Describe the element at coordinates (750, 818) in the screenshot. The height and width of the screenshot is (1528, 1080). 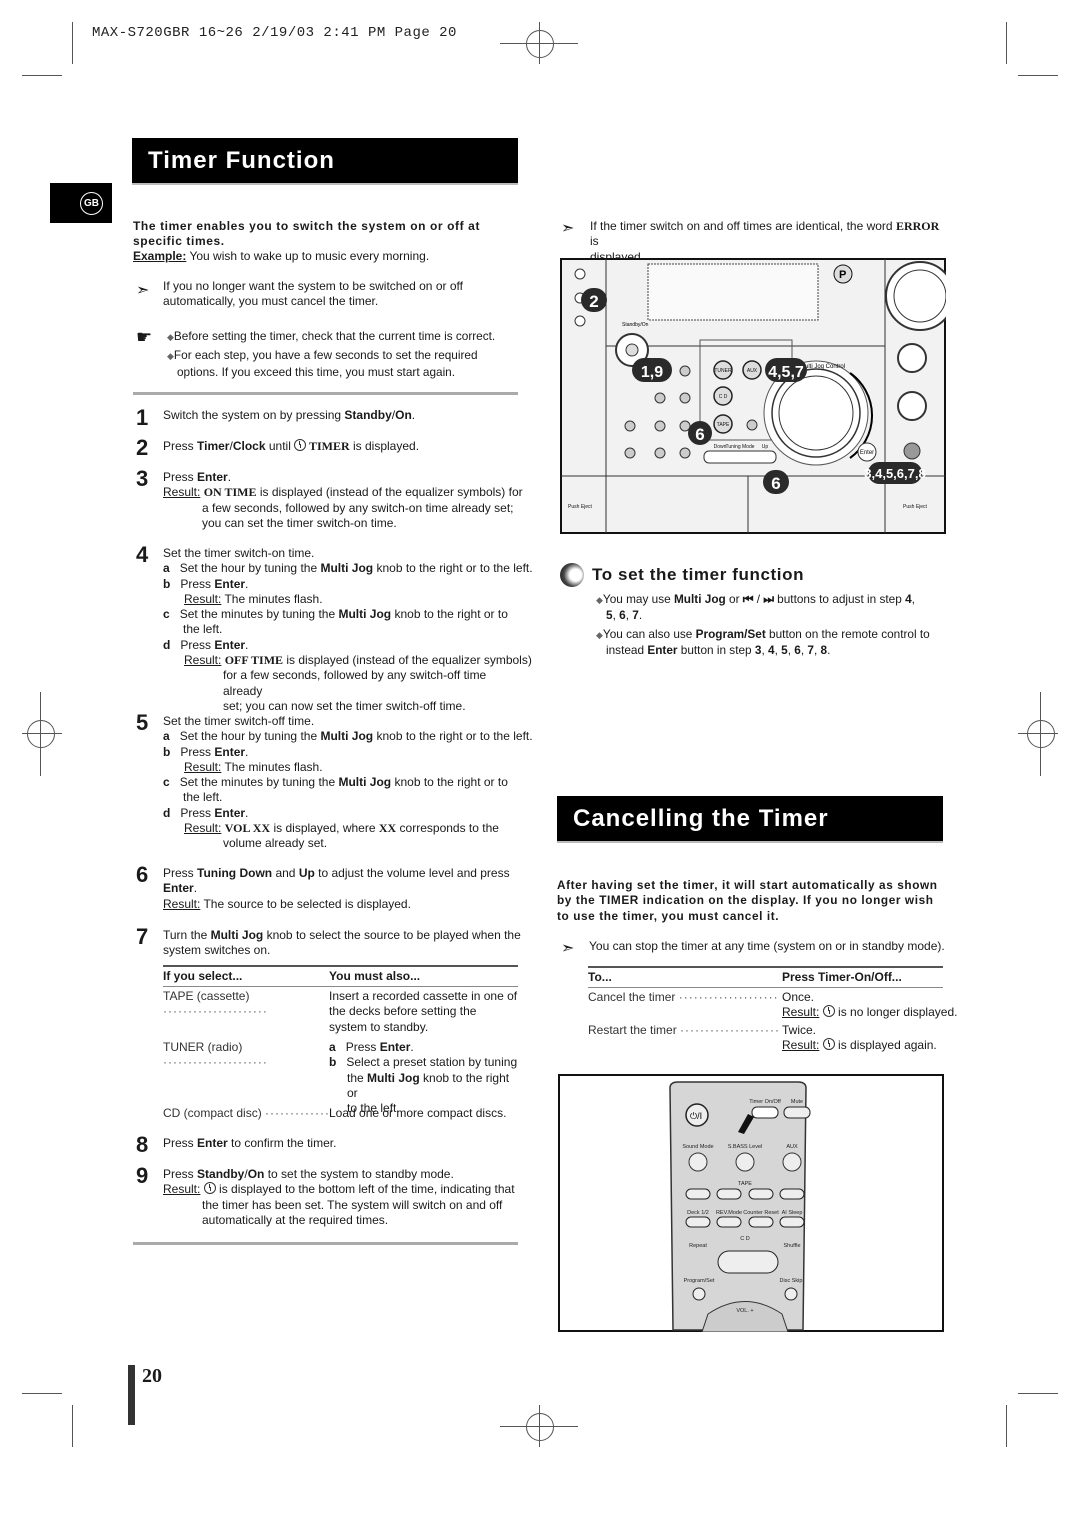
I see `section-title-cancelling-timer: Cancelling the Timer` at that location.